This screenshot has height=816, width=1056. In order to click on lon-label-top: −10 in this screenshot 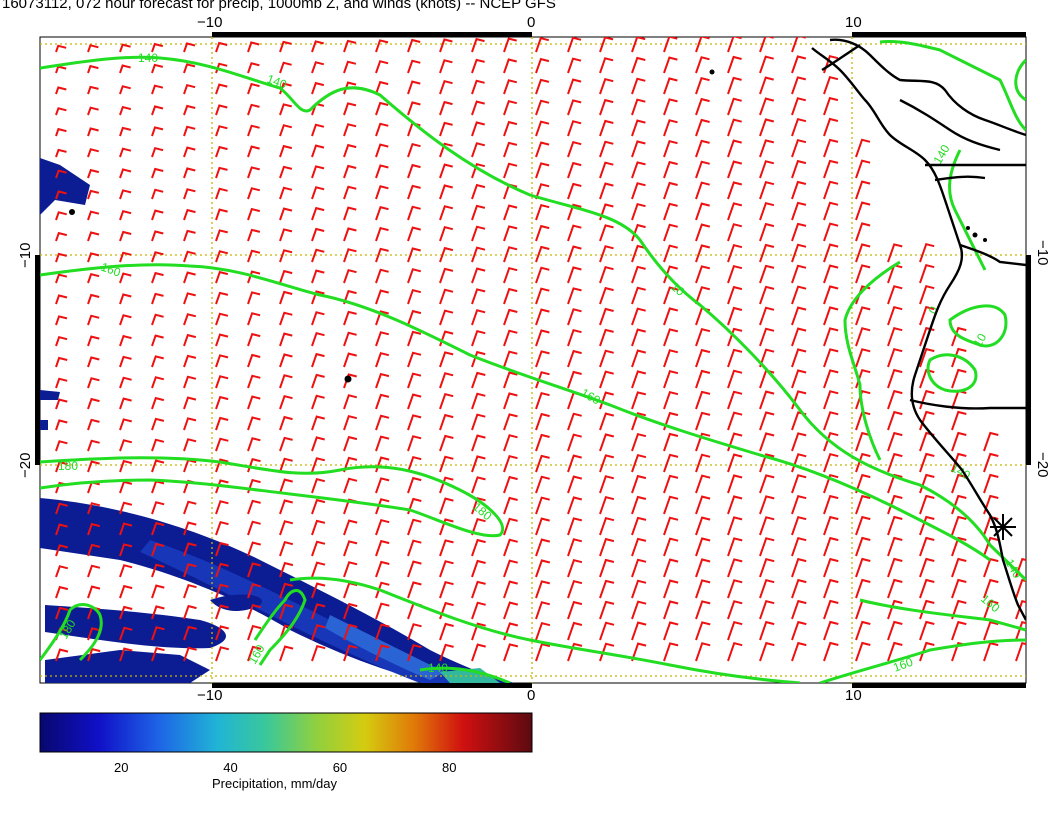, I will do `click(209, 22)`.